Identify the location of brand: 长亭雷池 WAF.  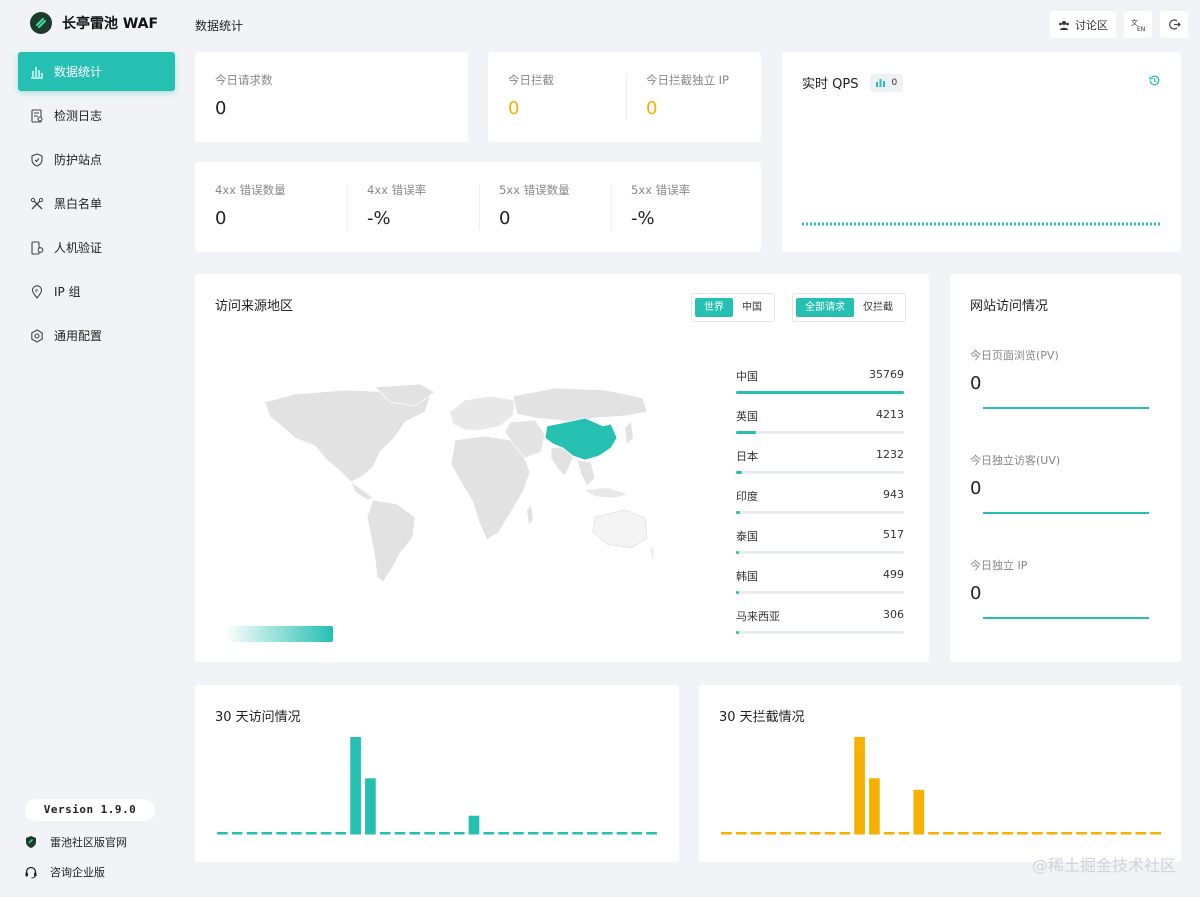
(94, 23).